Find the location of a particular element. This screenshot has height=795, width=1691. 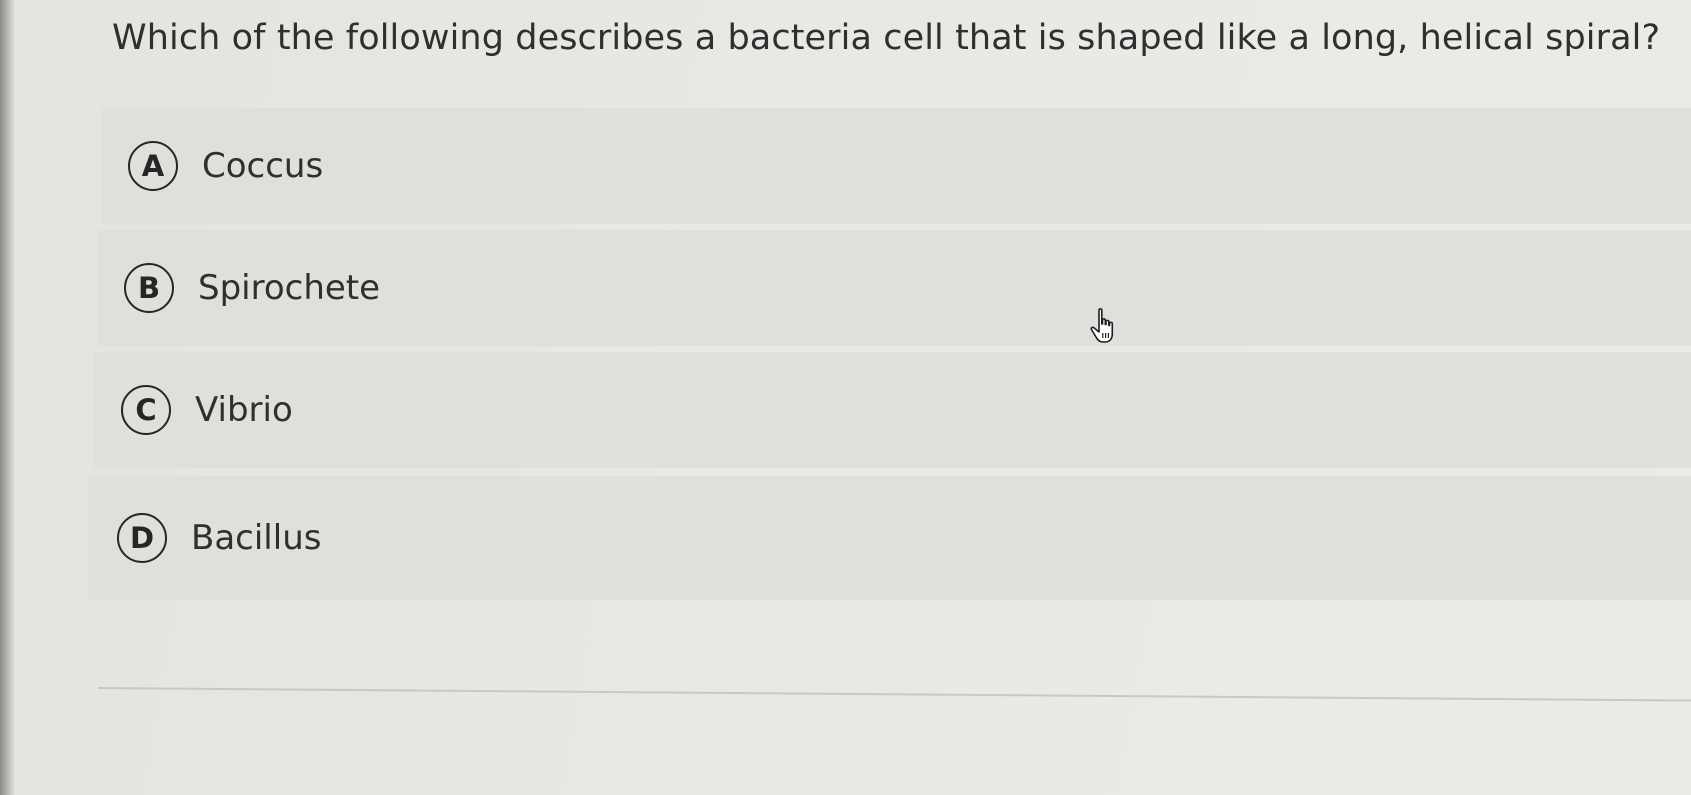

option-d-label: Bacillus is located at coordinates (256, 538).